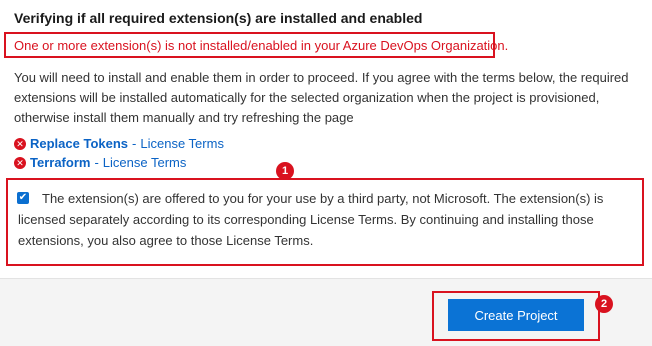 This screenshot has height=346, width=652. Describe the element at coordinates (100, 162) in the screenshot. I see `extension-item-terraform: ✕ Terraform - License Terms` at that location.